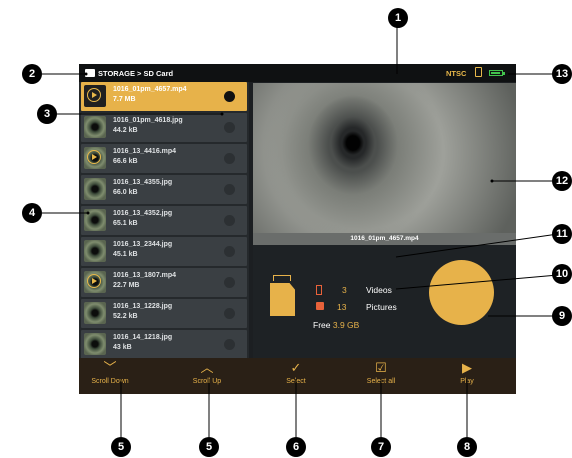 This screenshot has height=458, width=572. Describe the element at coordinates (32, 213) in the screenshot. I see `callout-4: 4` at that location.